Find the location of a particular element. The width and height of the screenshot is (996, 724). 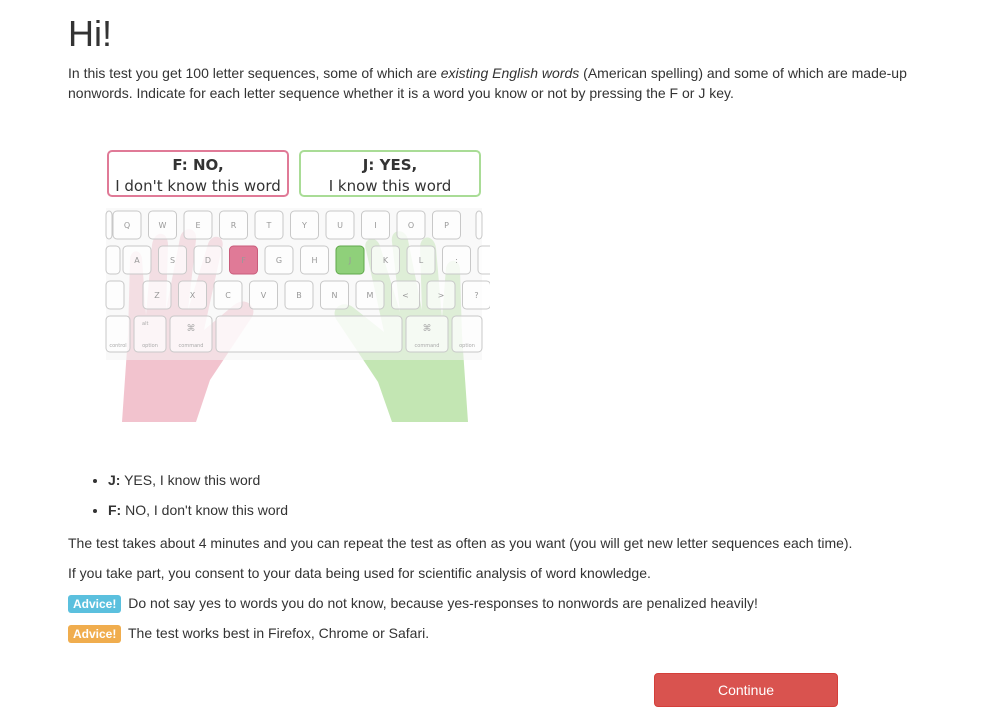

key-label: control is located at coordinates (117, 346).